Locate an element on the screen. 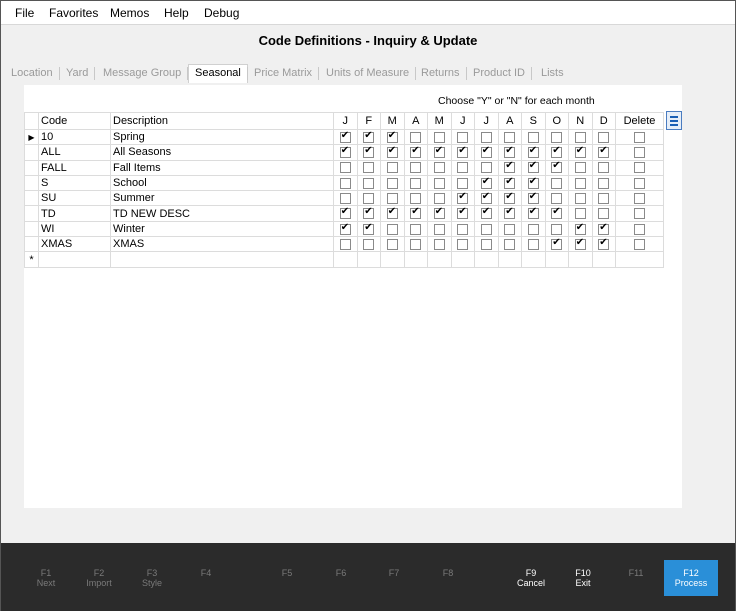 The image size is (736, 611). table-row: ALL All Seasons is located at coordinates (344, 152).